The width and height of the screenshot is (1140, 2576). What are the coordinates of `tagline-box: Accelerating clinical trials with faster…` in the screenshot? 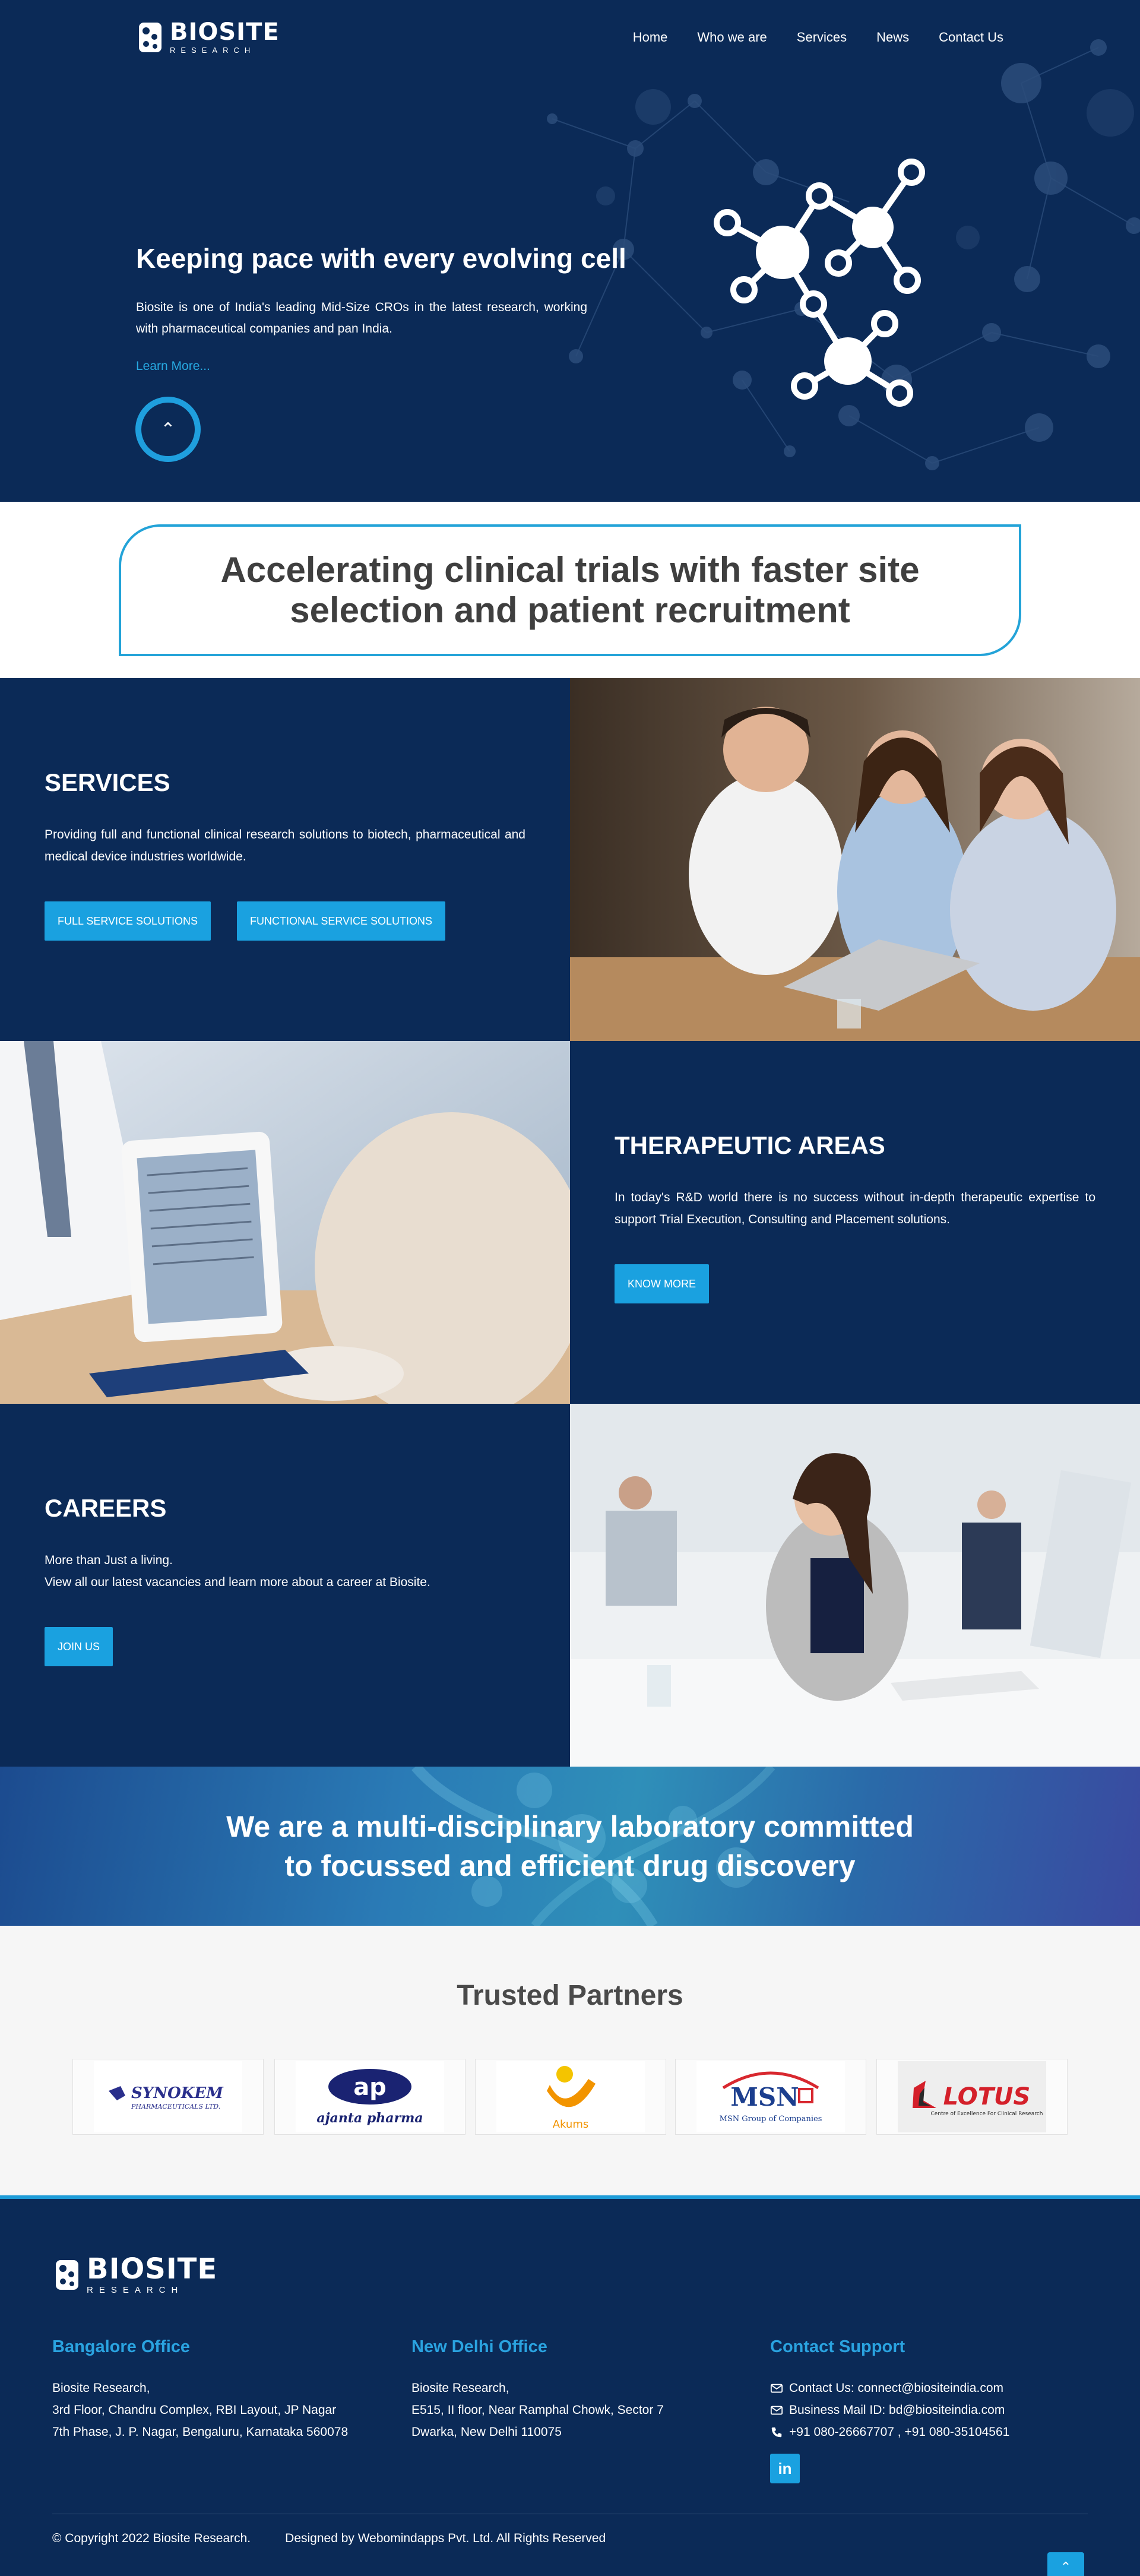 It's located at (570, 590).